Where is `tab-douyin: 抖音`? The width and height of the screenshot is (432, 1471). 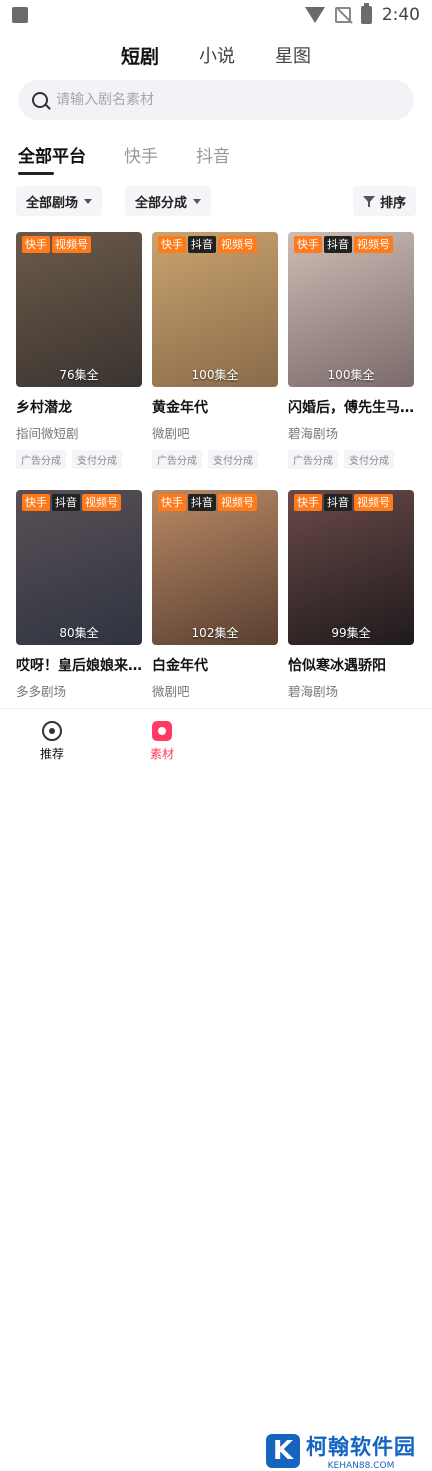 tab-douyin: 抖音 is located at coordinates (213, 158).